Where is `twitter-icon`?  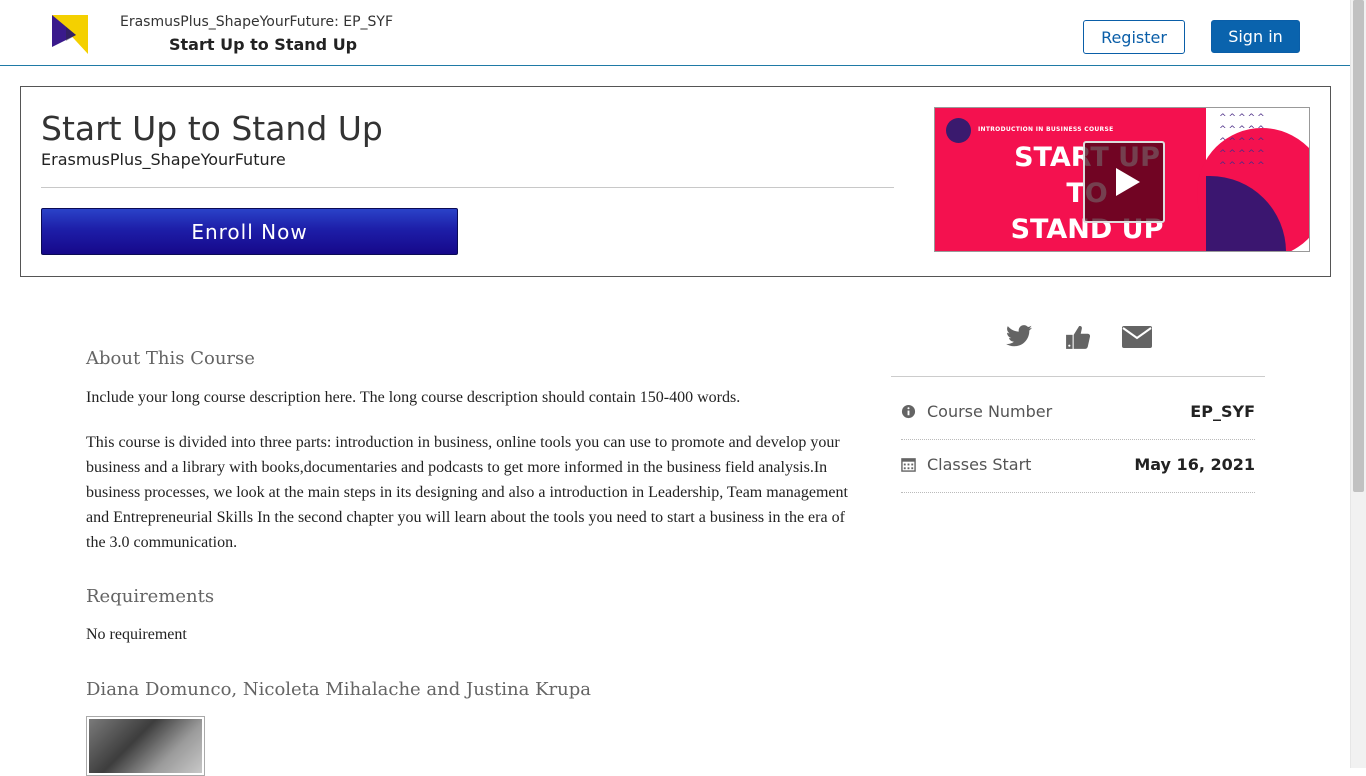 twitter-icon is located at coordinates (1019, 336).